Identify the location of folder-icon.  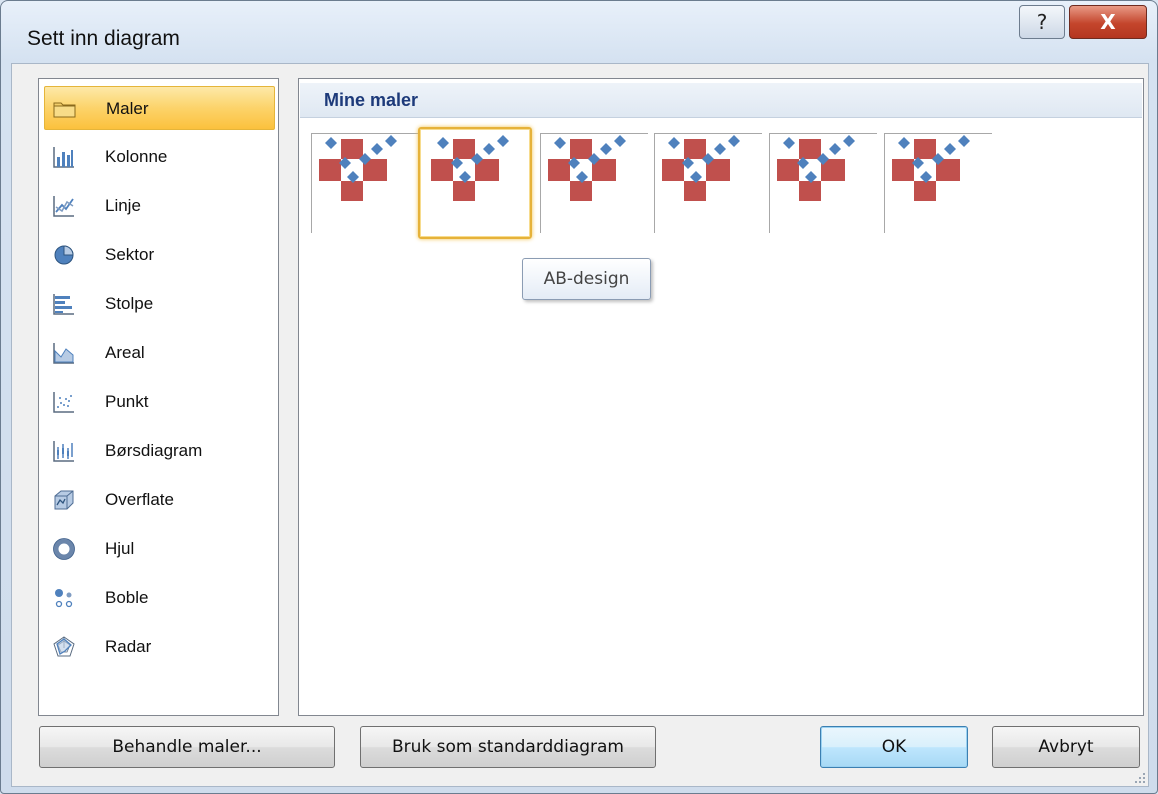
(64, 110).